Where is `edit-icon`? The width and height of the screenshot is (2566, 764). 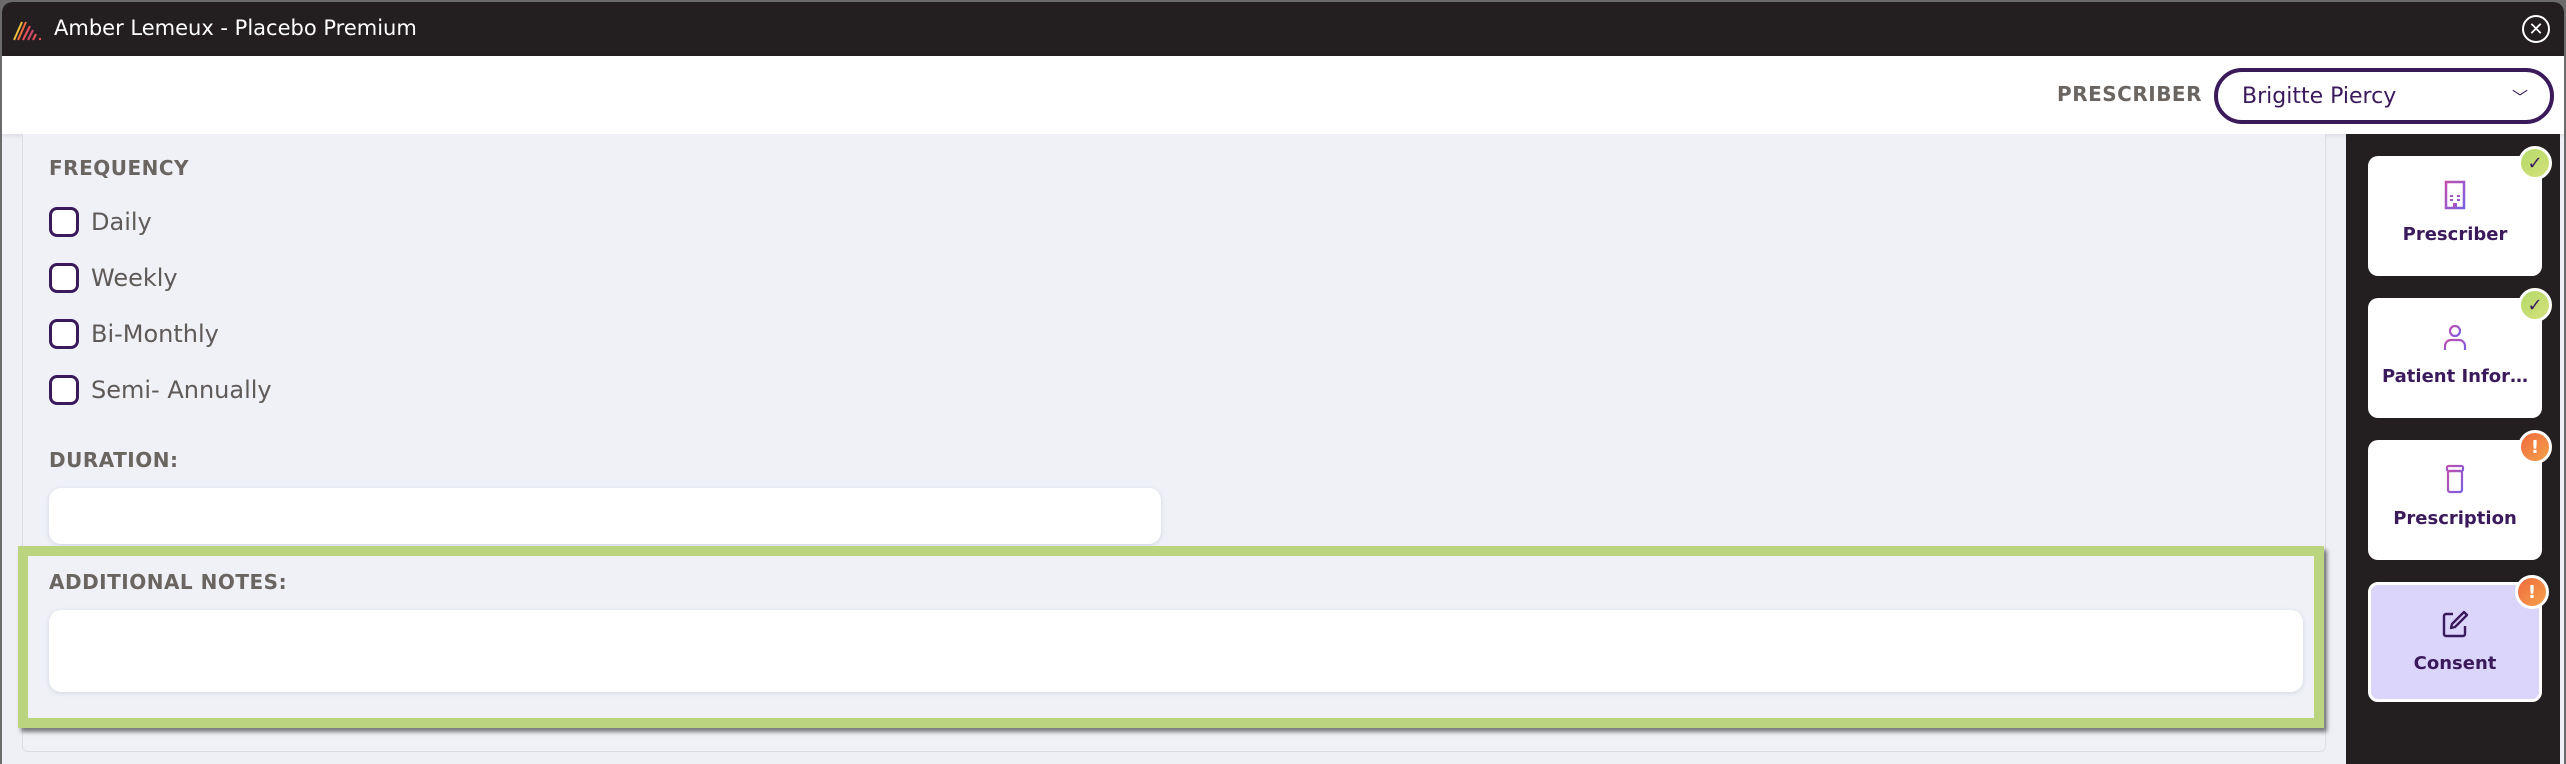 edit-icon is located at coordinates (2455, 624).